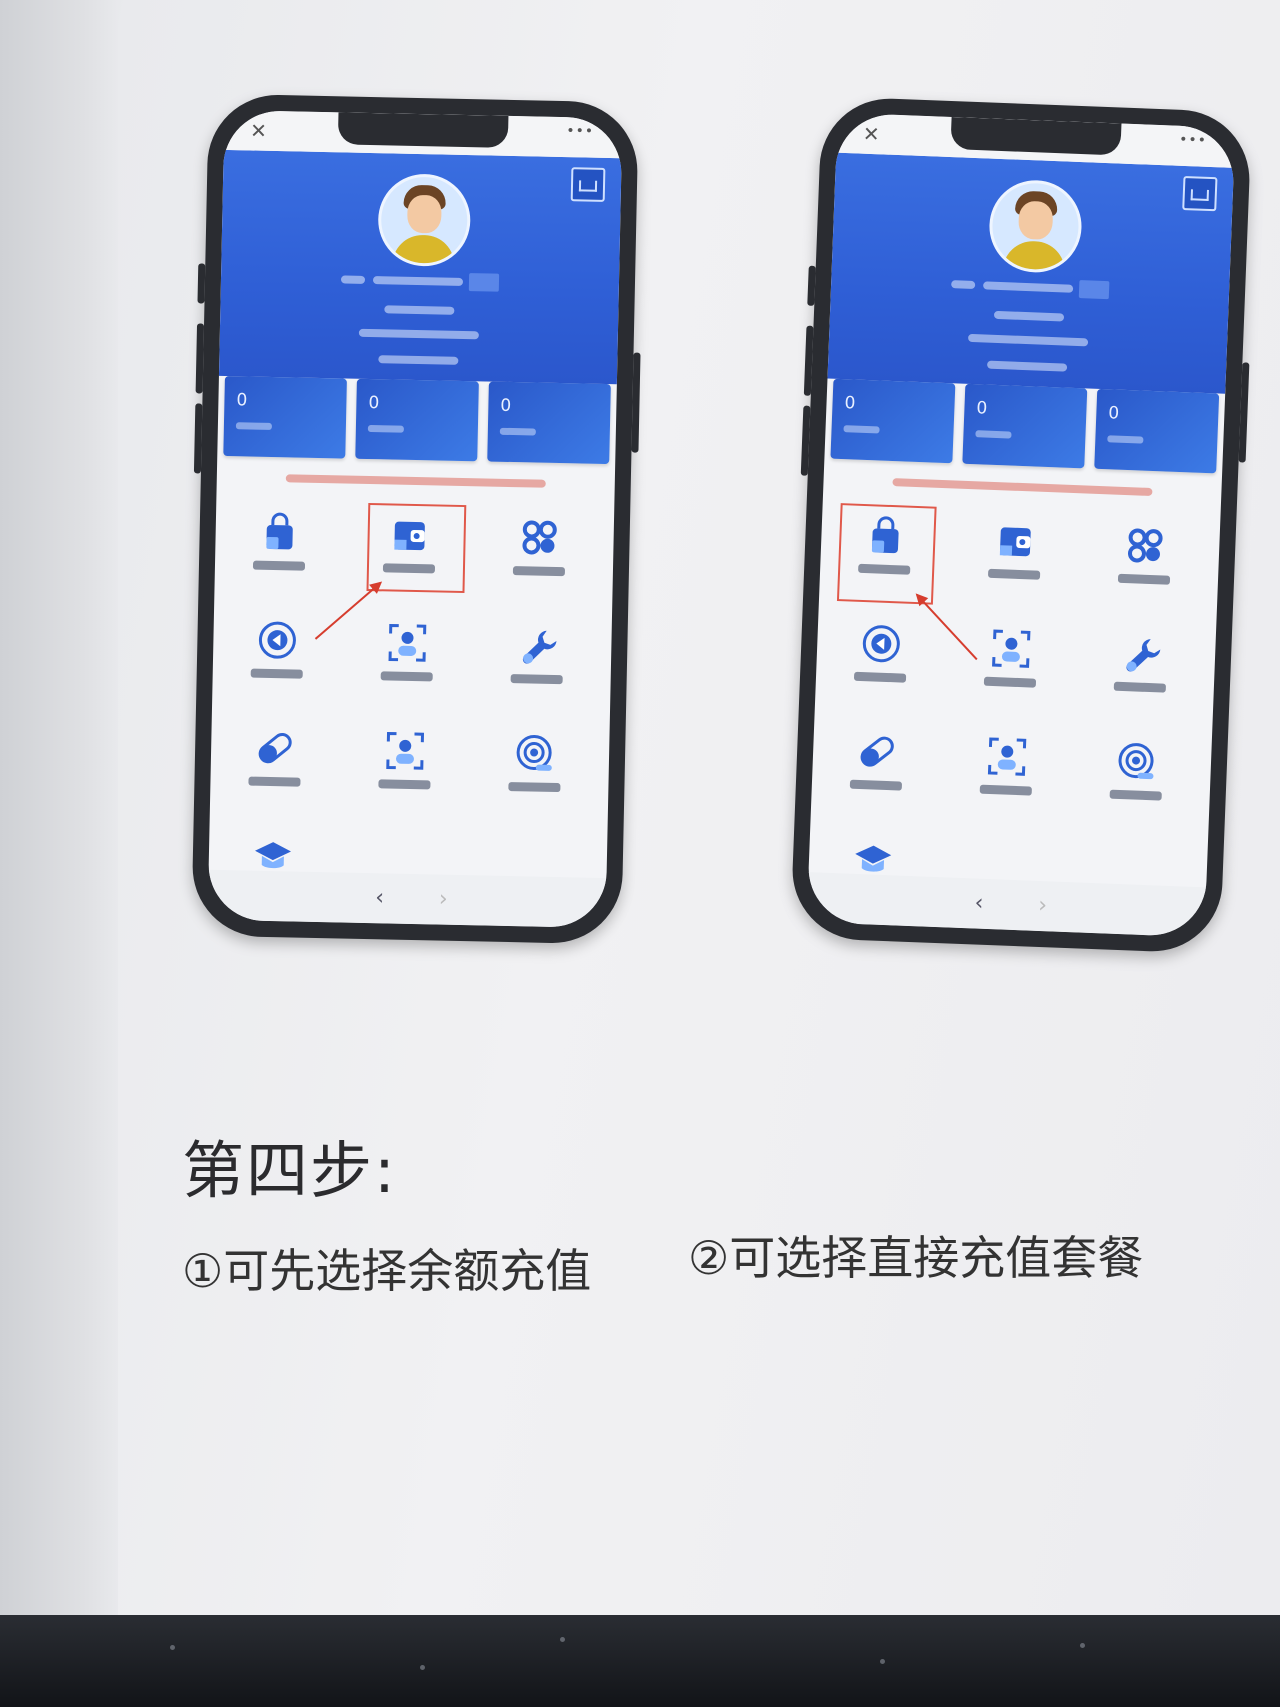 Image resolution: width=1280 pixels, height=1707 pixels. What do you see at coordinates (387, 1271) in the screenshot?
I see `step-instruction-1: ①可先选择余额充值` at bounding box center [387, 1271].